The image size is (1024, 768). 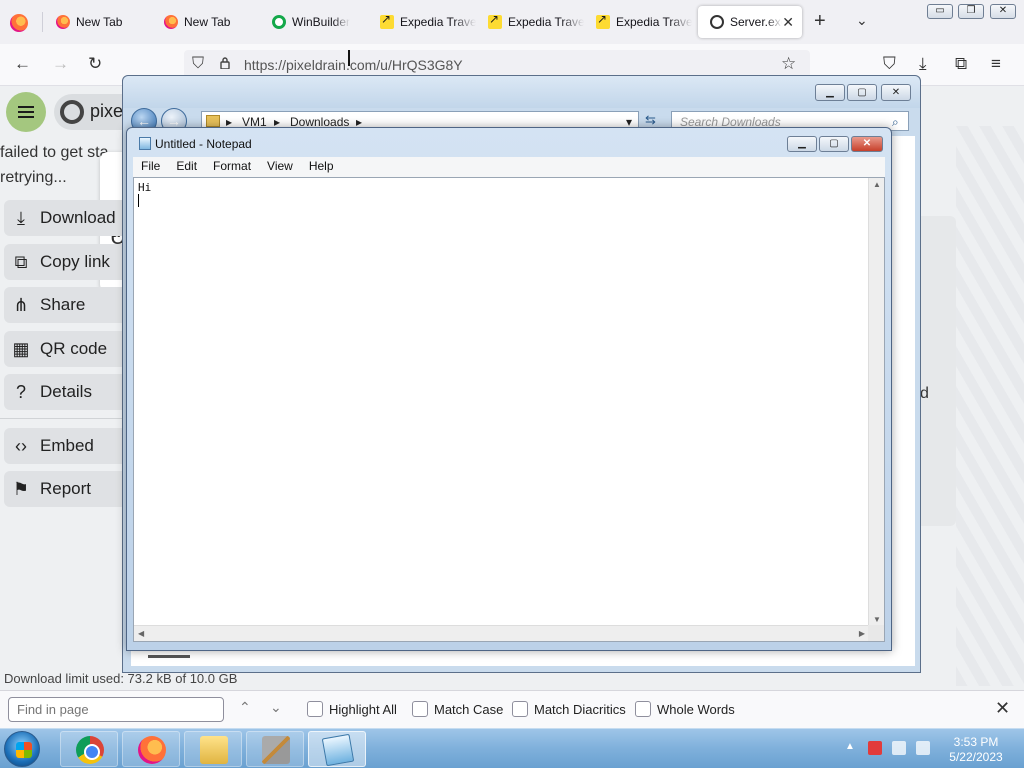 I want to click on find-in-page-input, so click(x=116, y=709).